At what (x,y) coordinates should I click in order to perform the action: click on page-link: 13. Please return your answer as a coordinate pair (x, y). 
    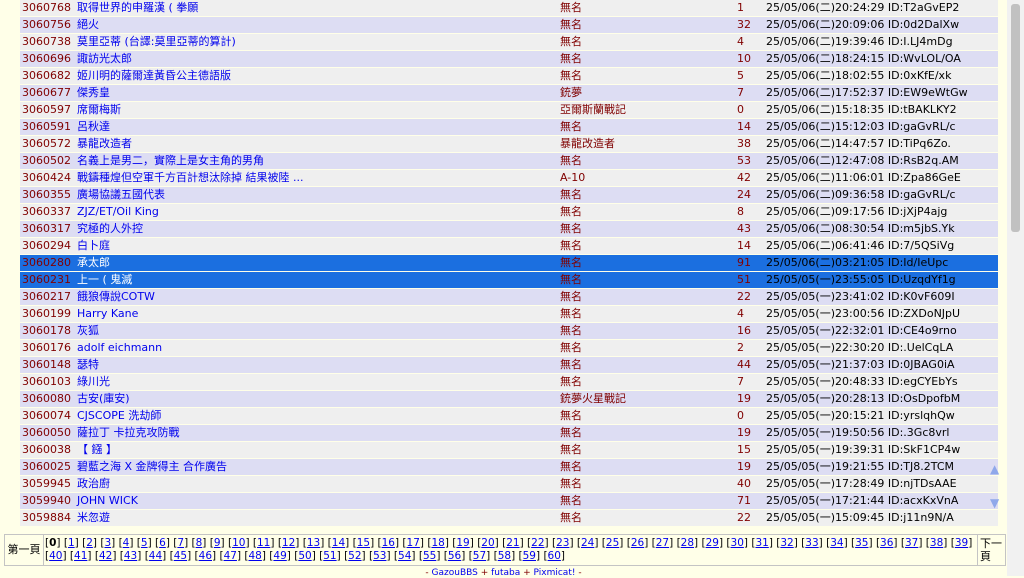
    Looking at the image, I should click on (313, 543).